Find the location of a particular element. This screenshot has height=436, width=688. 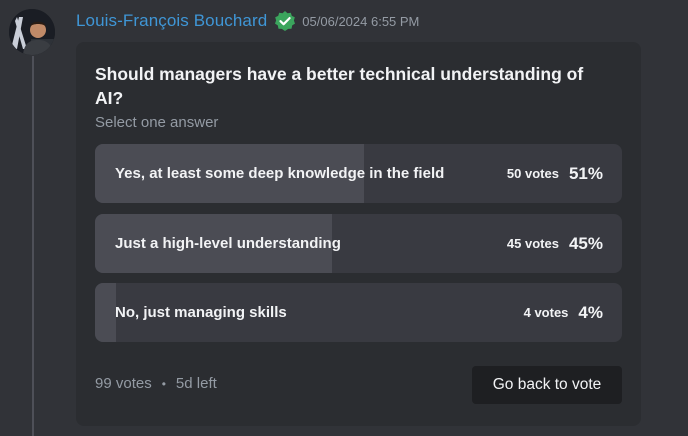

poll-answer-votes: 50 votes is located at coordinates (532, 173).